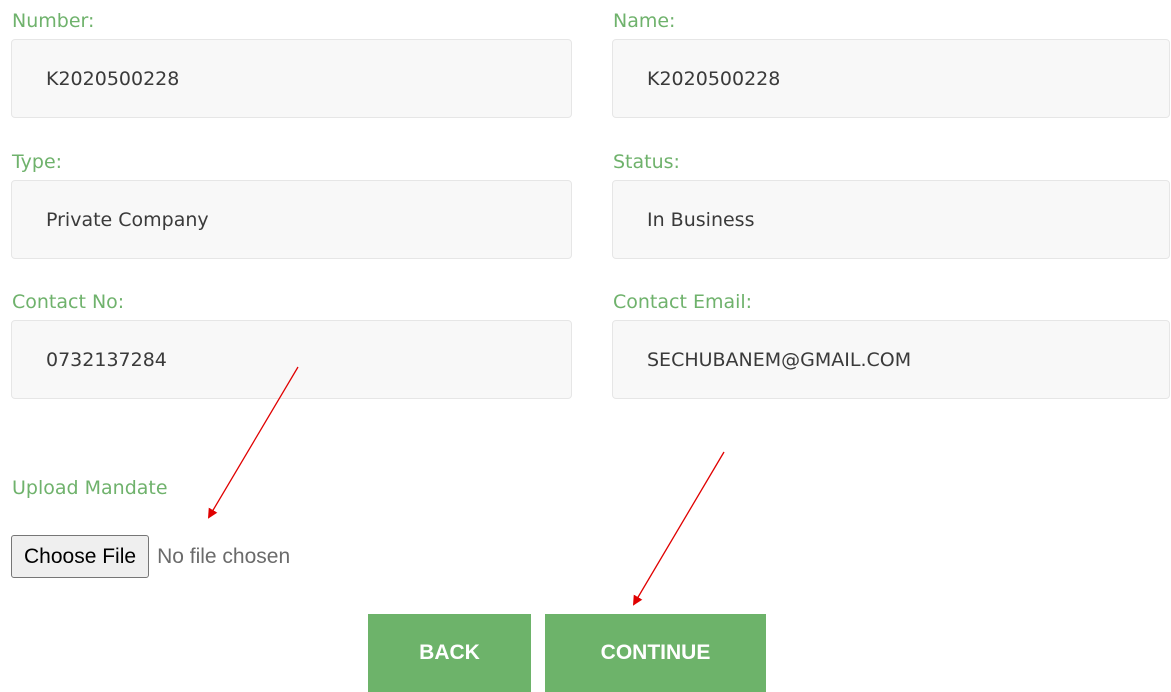 This screenshot has height=692, width=1171. I want to click on contact-email-field: SECHUBANEM@GMAIL.COM, so click(891, 359).